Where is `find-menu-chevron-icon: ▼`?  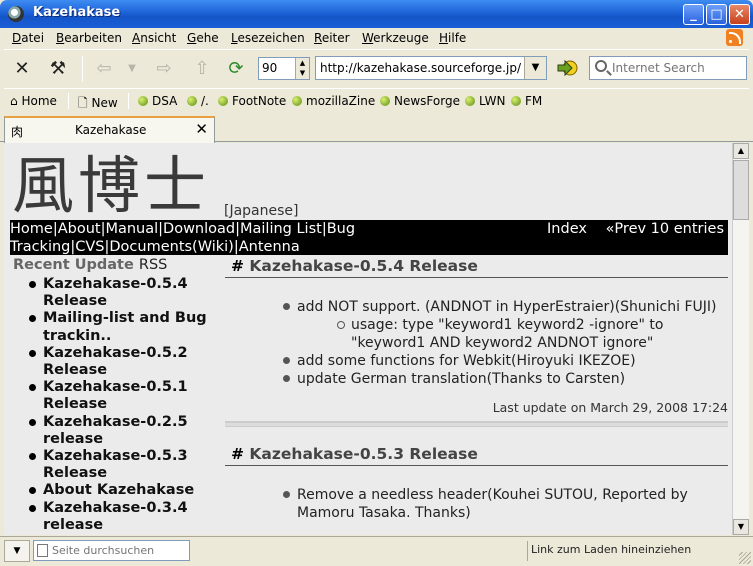
find-menu-chevron-icon: ▼ is located at coordinates (17, 551).